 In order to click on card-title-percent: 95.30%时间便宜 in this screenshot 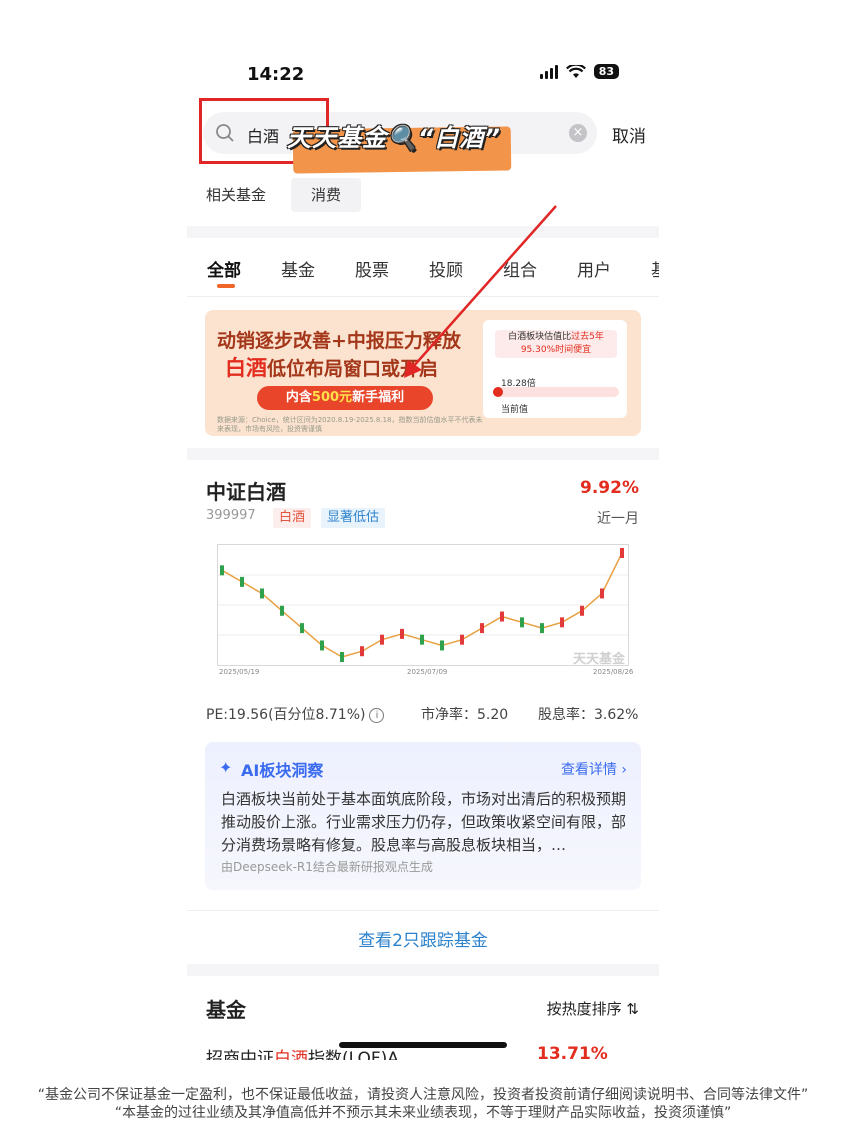, I will do `click(556, 350)`.